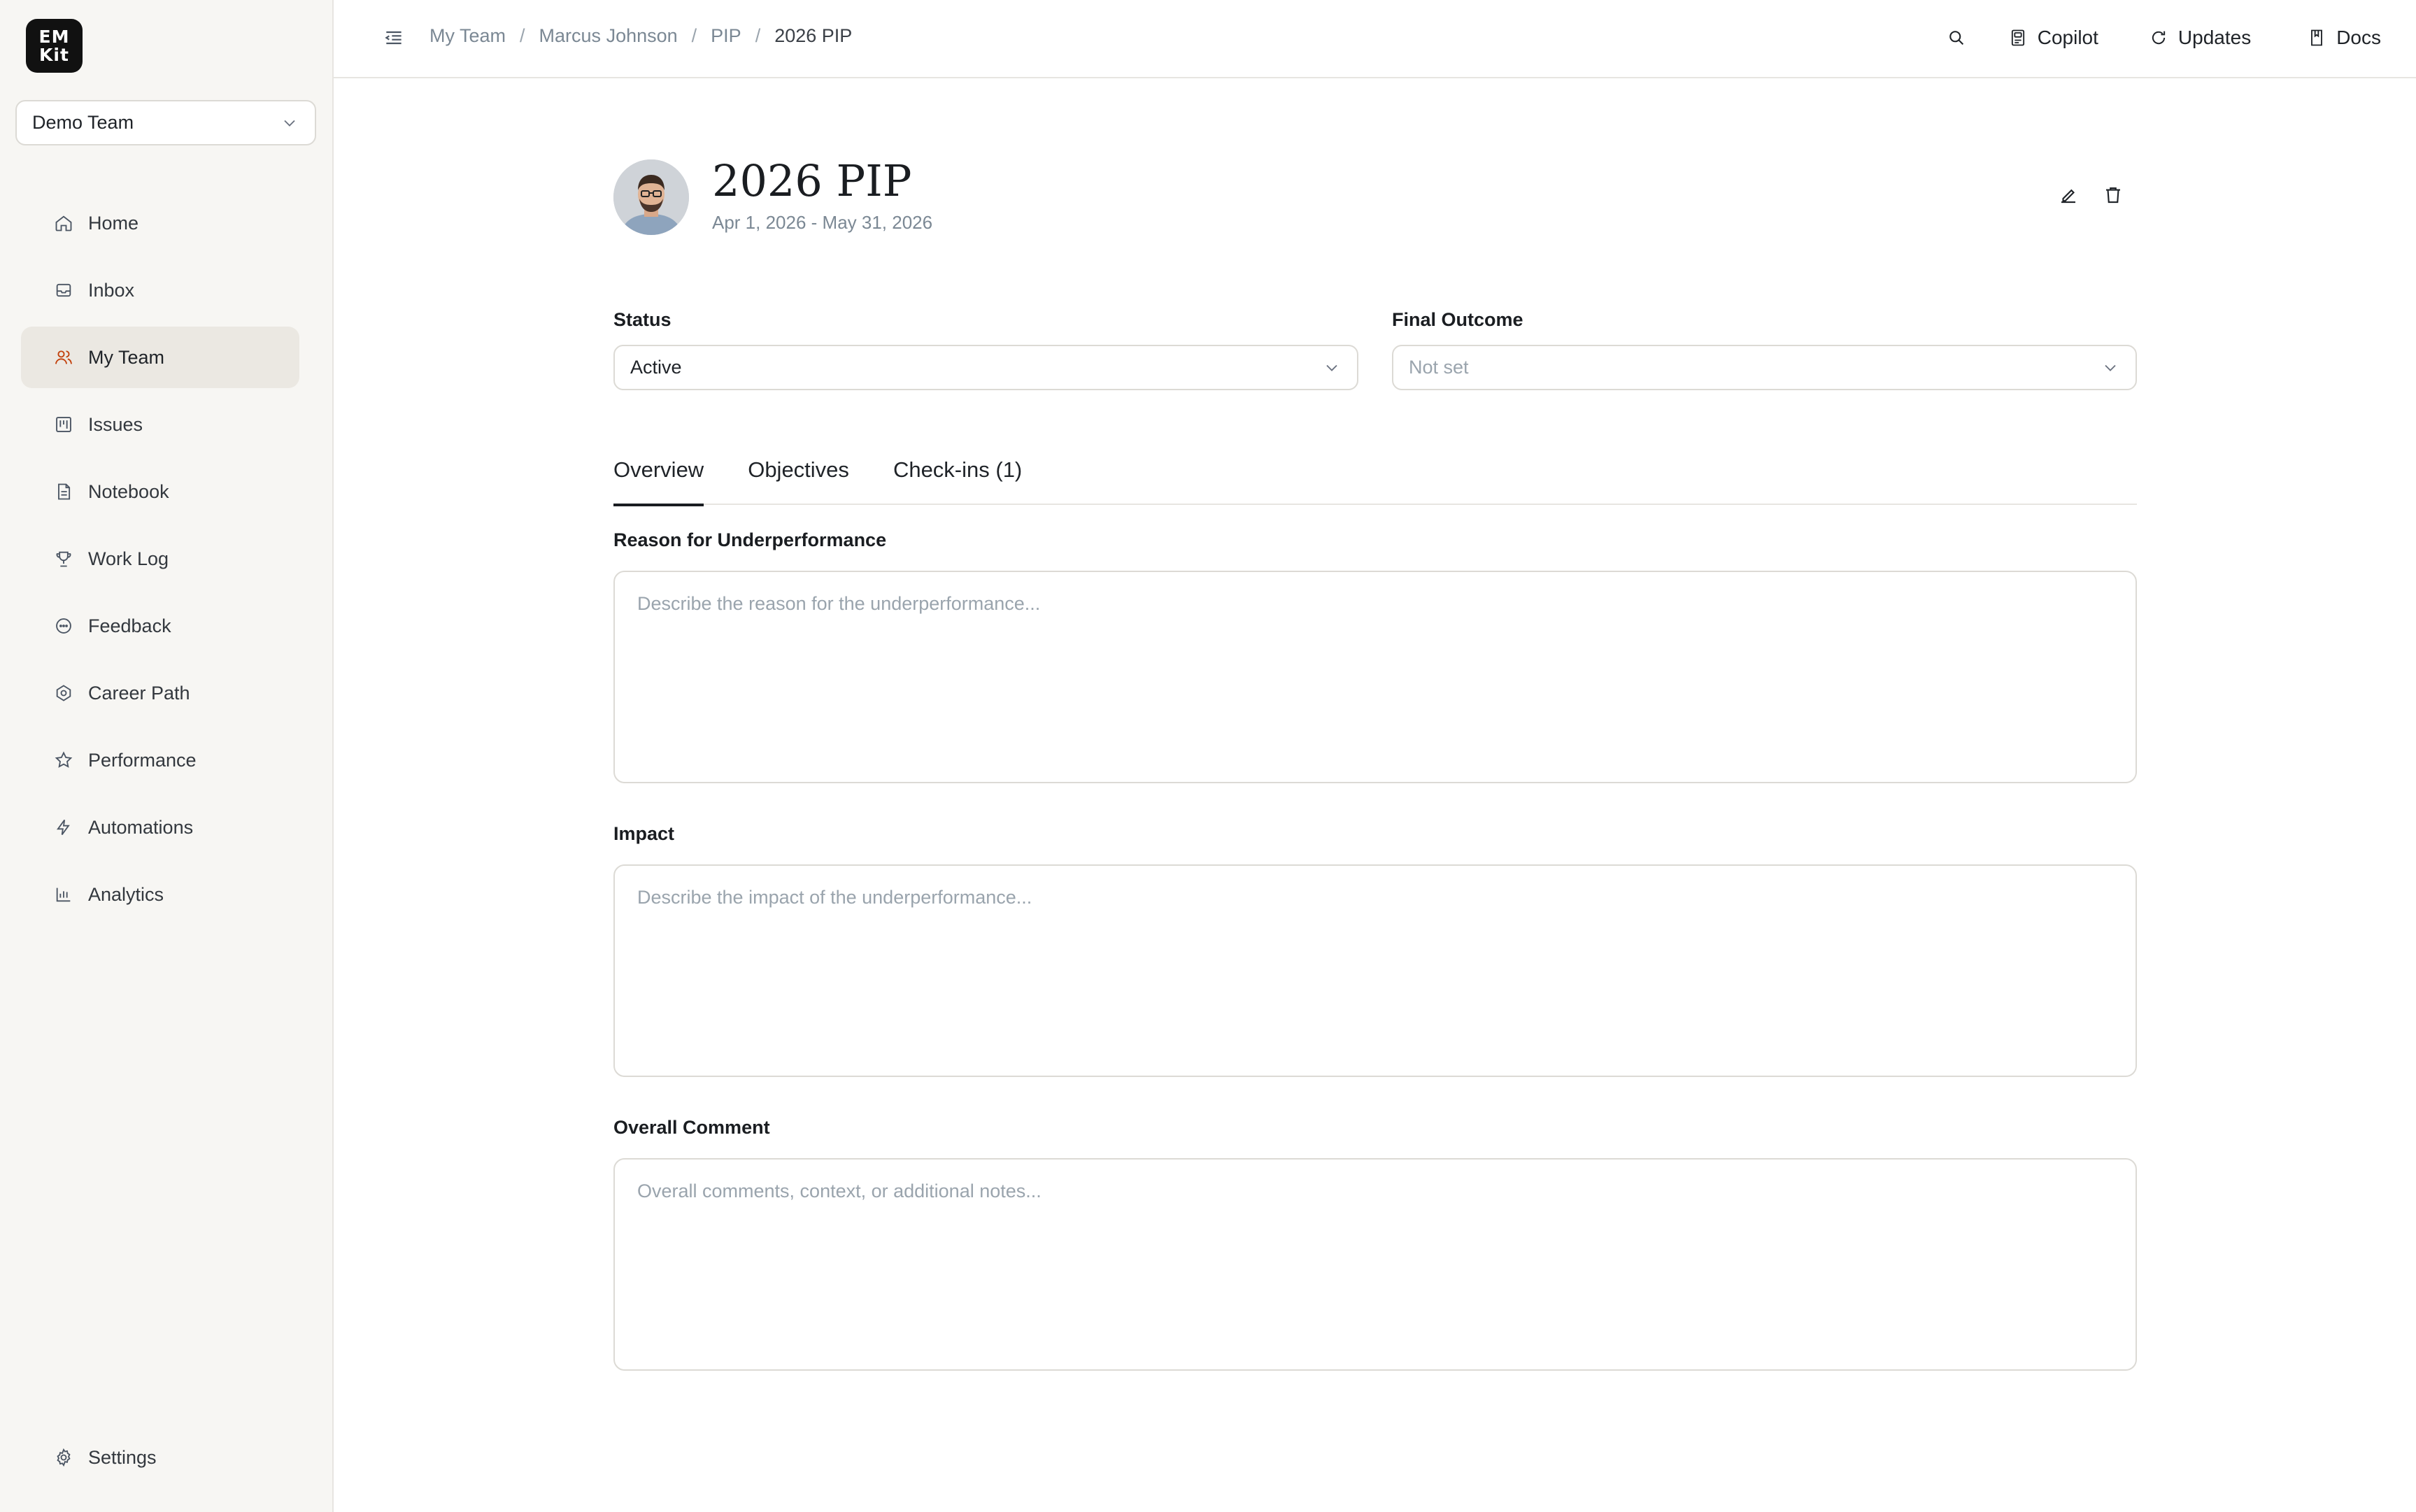  What do you see at coordinates (139, 693) in the screenshot?
I see `sidebar-item-label: Career Path` at bounding box center [139, 693].